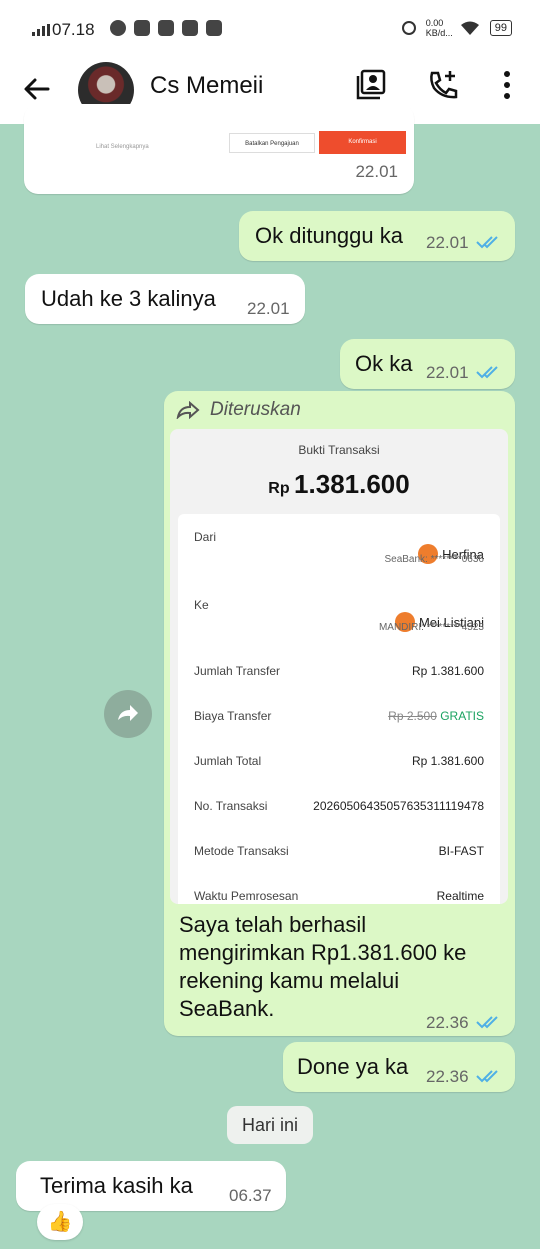 The height and width of the screenshot is (1249, 540). What do you see at coordinates (353, 1066) in the screenshot?
I see `message-text: Done ya ka` at bounding box center [353, 1066].